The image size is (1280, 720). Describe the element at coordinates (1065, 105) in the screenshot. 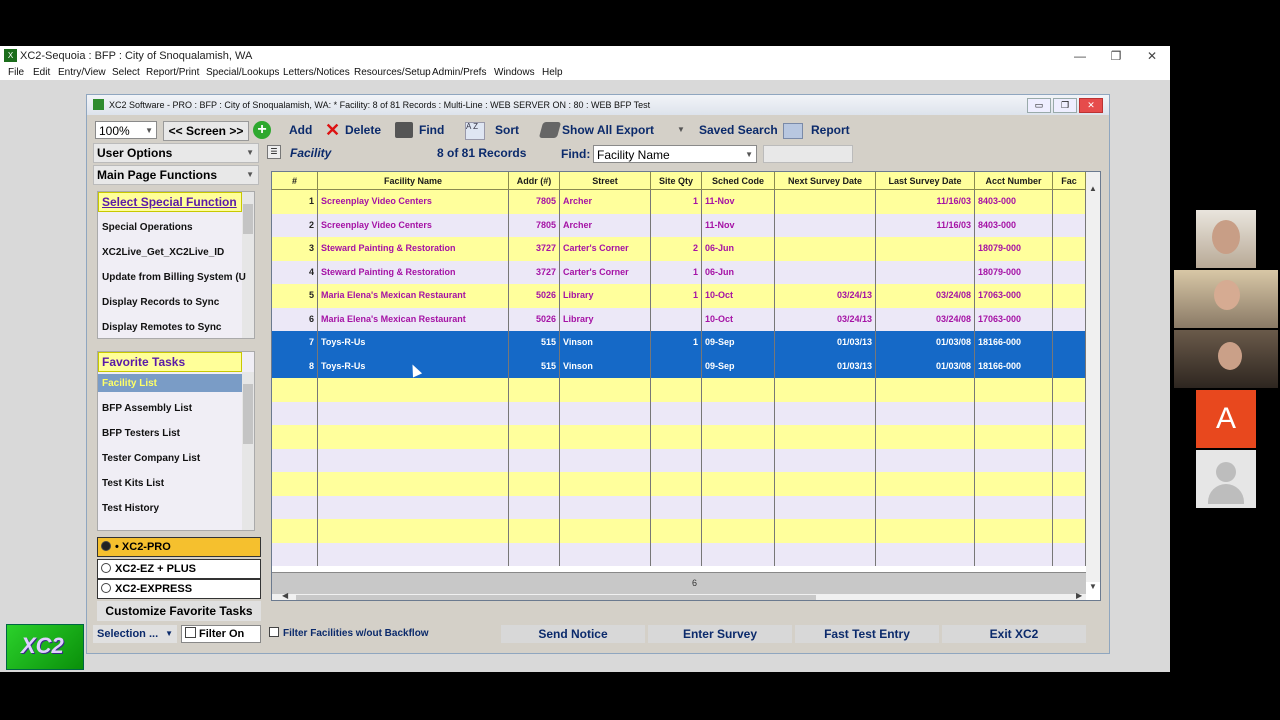

I see `inner-restore-icon: ❐` at that location.